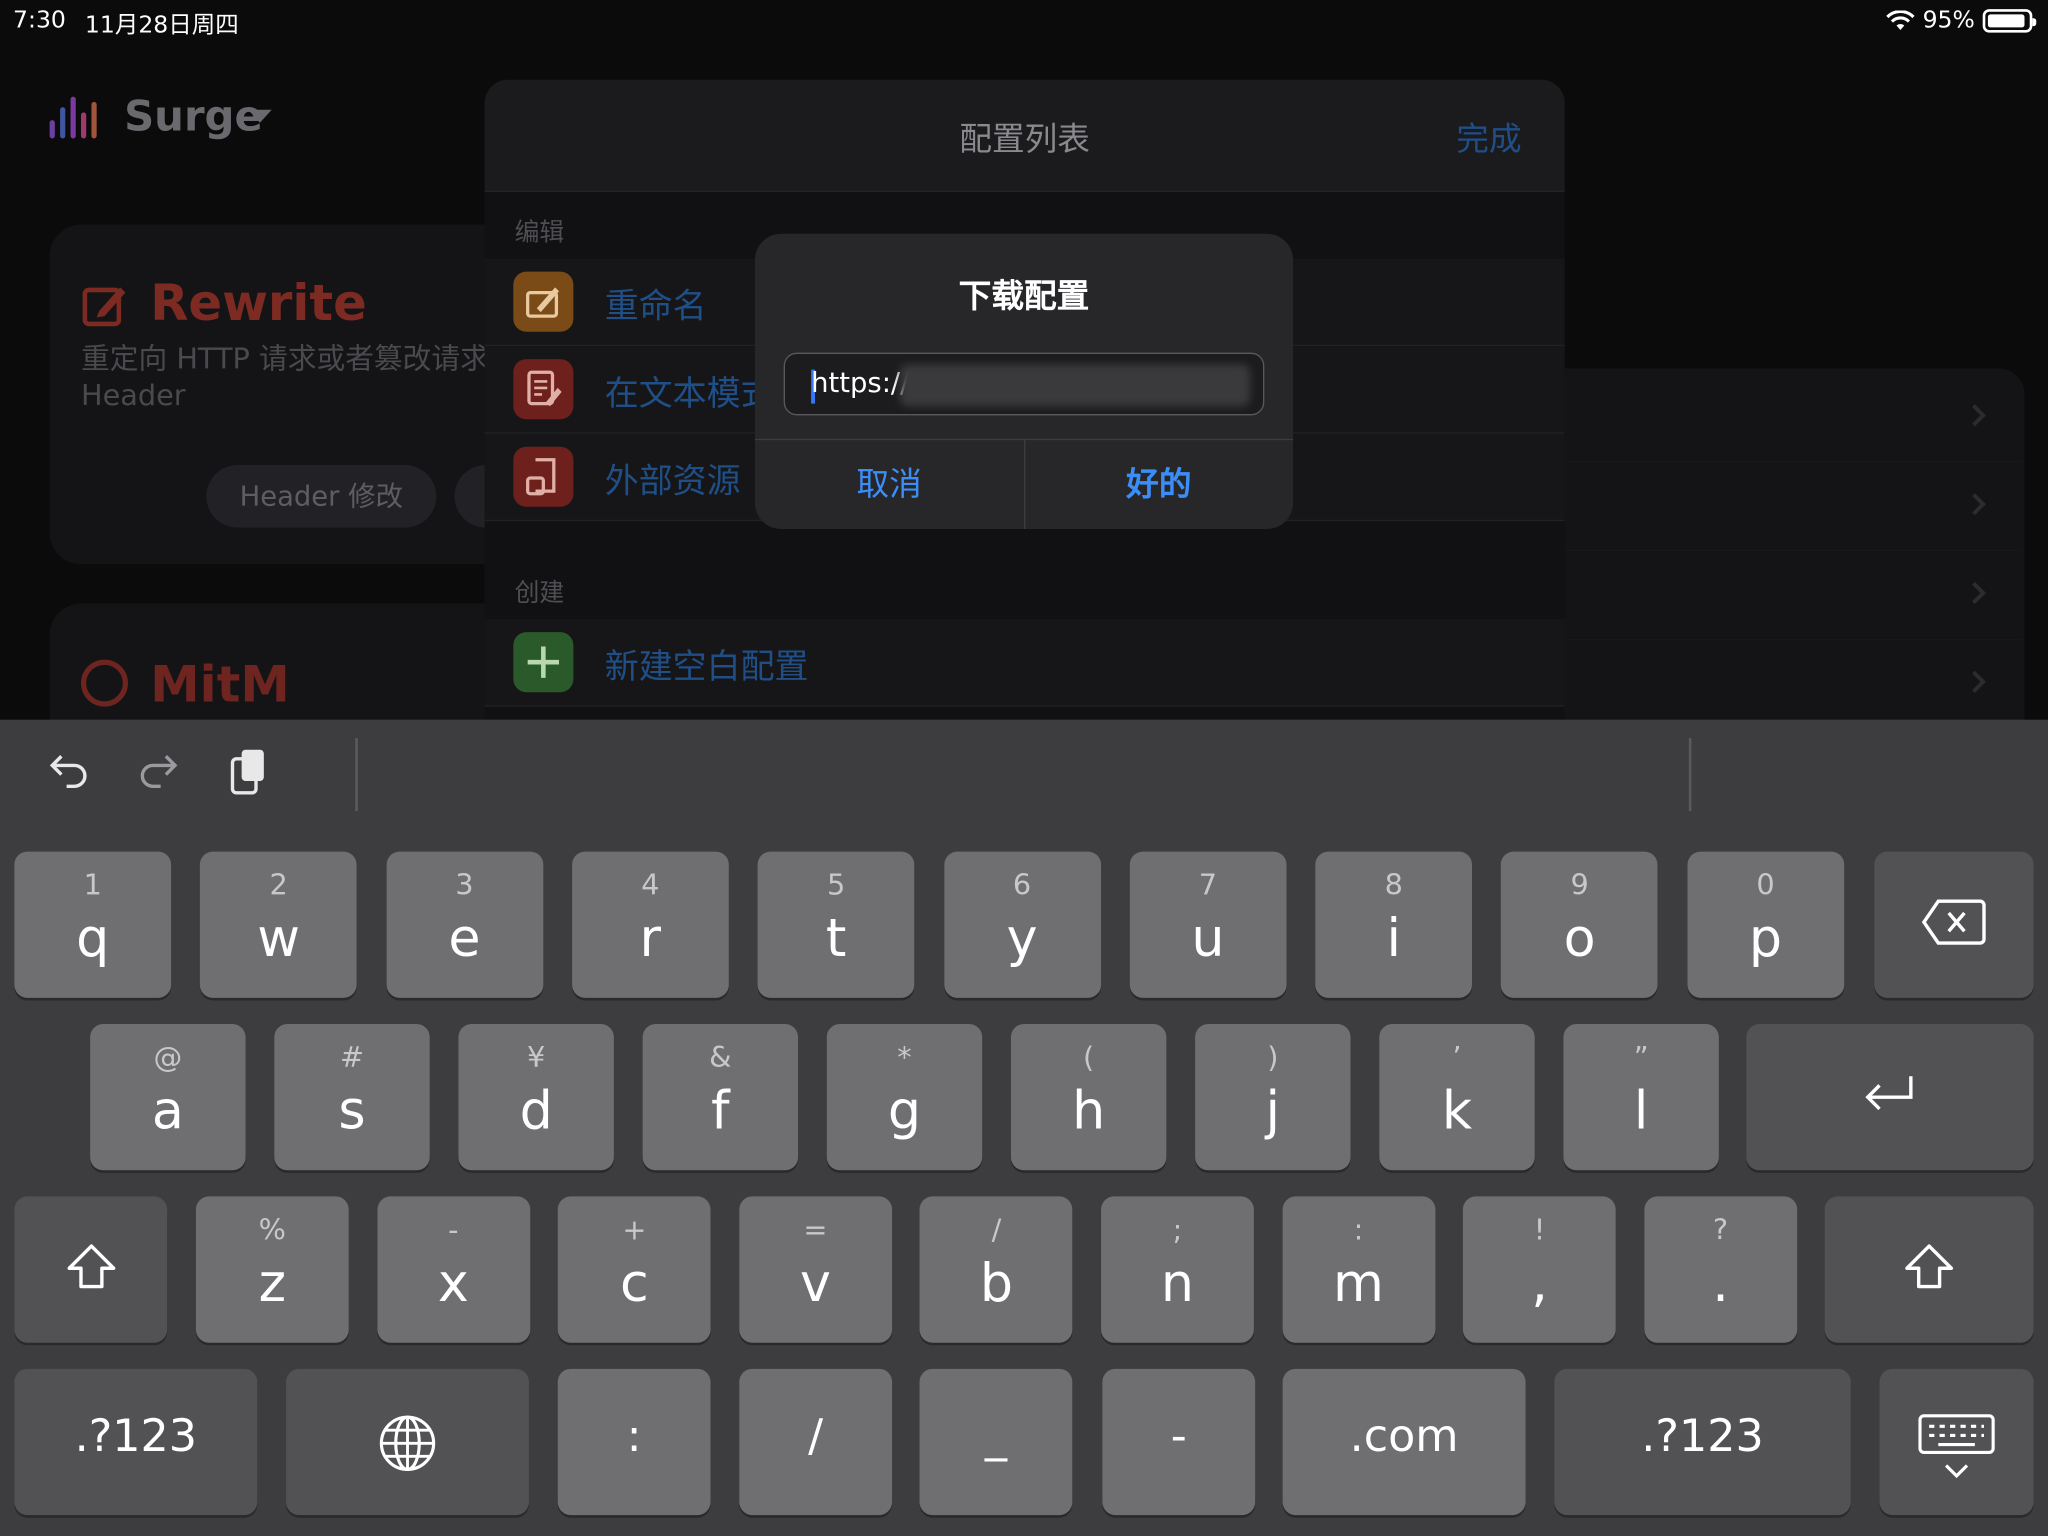  What do you see at coordinates (1208, 939) in the screenshot?
I see `key-label: u` at bounding box center [1208, 939].